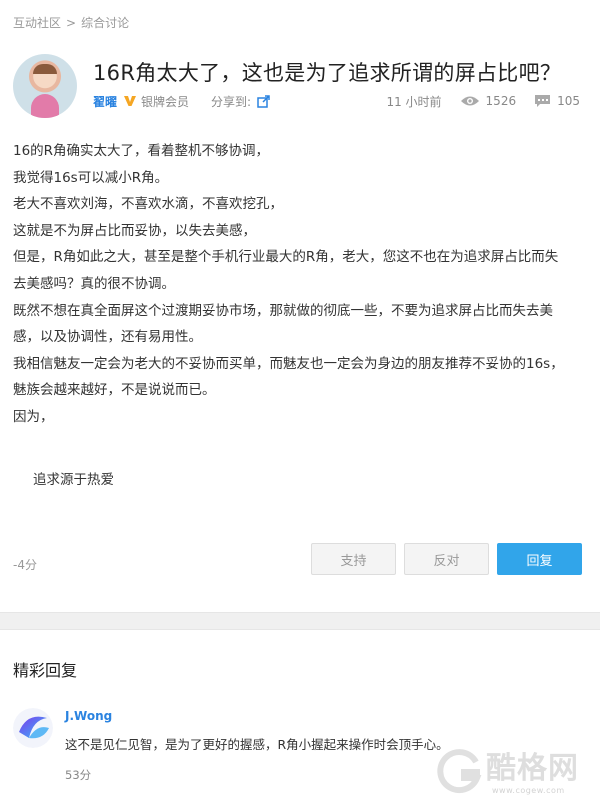 The width and height of the screenshot is (600, 798). I want to click on views-count: 1526, so click(501, 101).